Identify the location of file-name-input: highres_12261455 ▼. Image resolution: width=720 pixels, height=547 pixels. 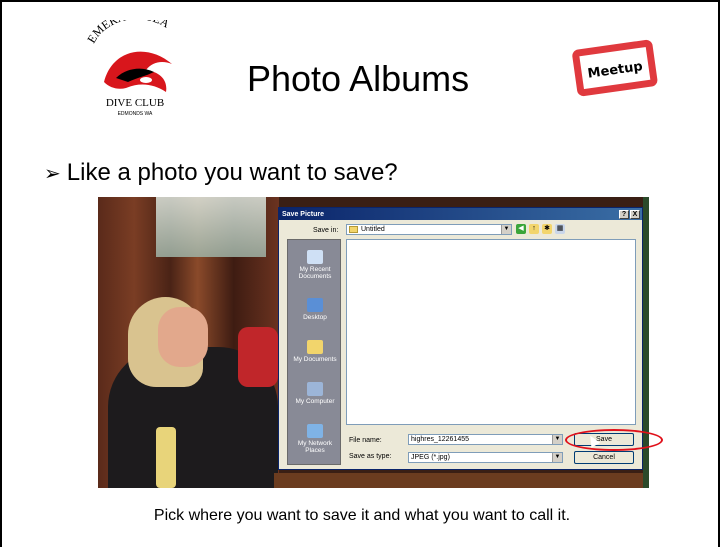
(485, 439).